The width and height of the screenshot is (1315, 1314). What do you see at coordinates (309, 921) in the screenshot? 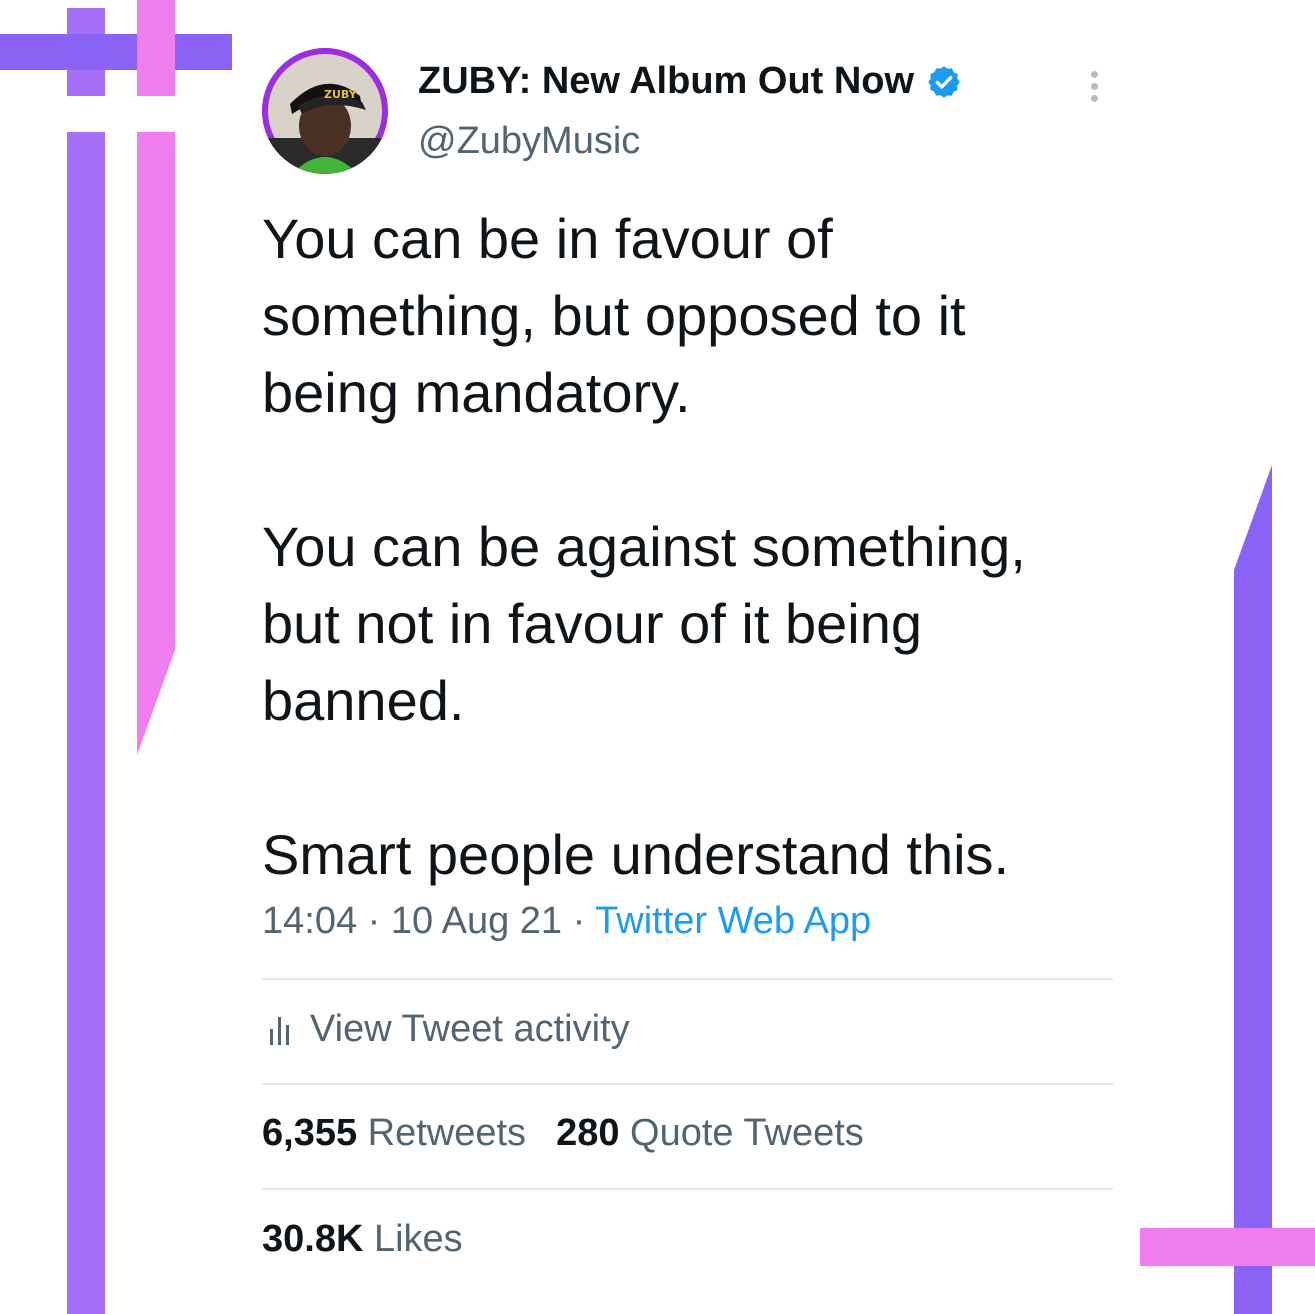
I see `tweet-time: 14:04` at bounding box center [309, 921].